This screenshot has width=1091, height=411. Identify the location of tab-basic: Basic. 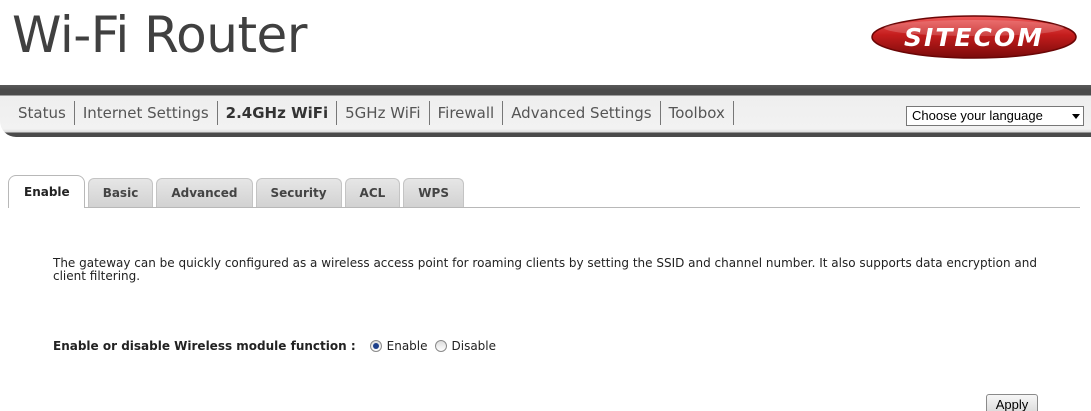
(120, 192).